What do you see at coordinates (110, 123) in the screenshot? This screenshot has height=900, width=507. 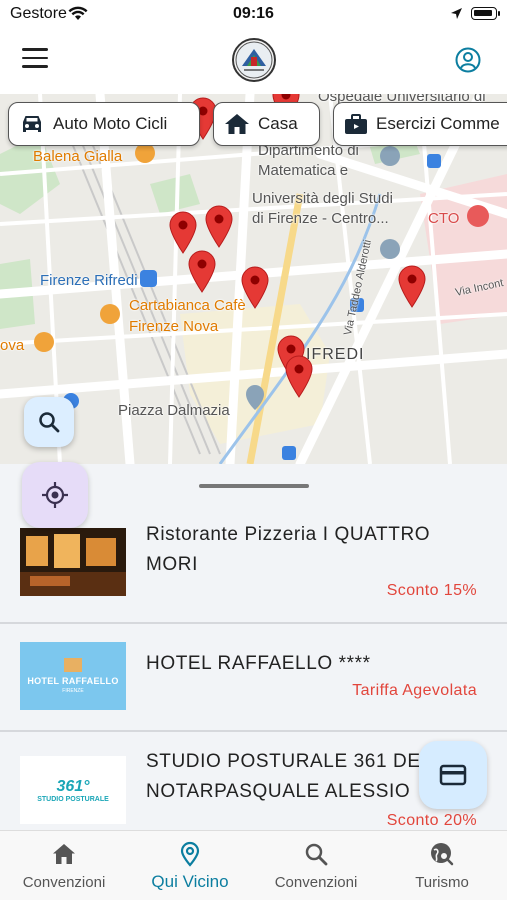 I see `filter-chip-label: Auto Moto Cicli` at bounding box center [110, 123].